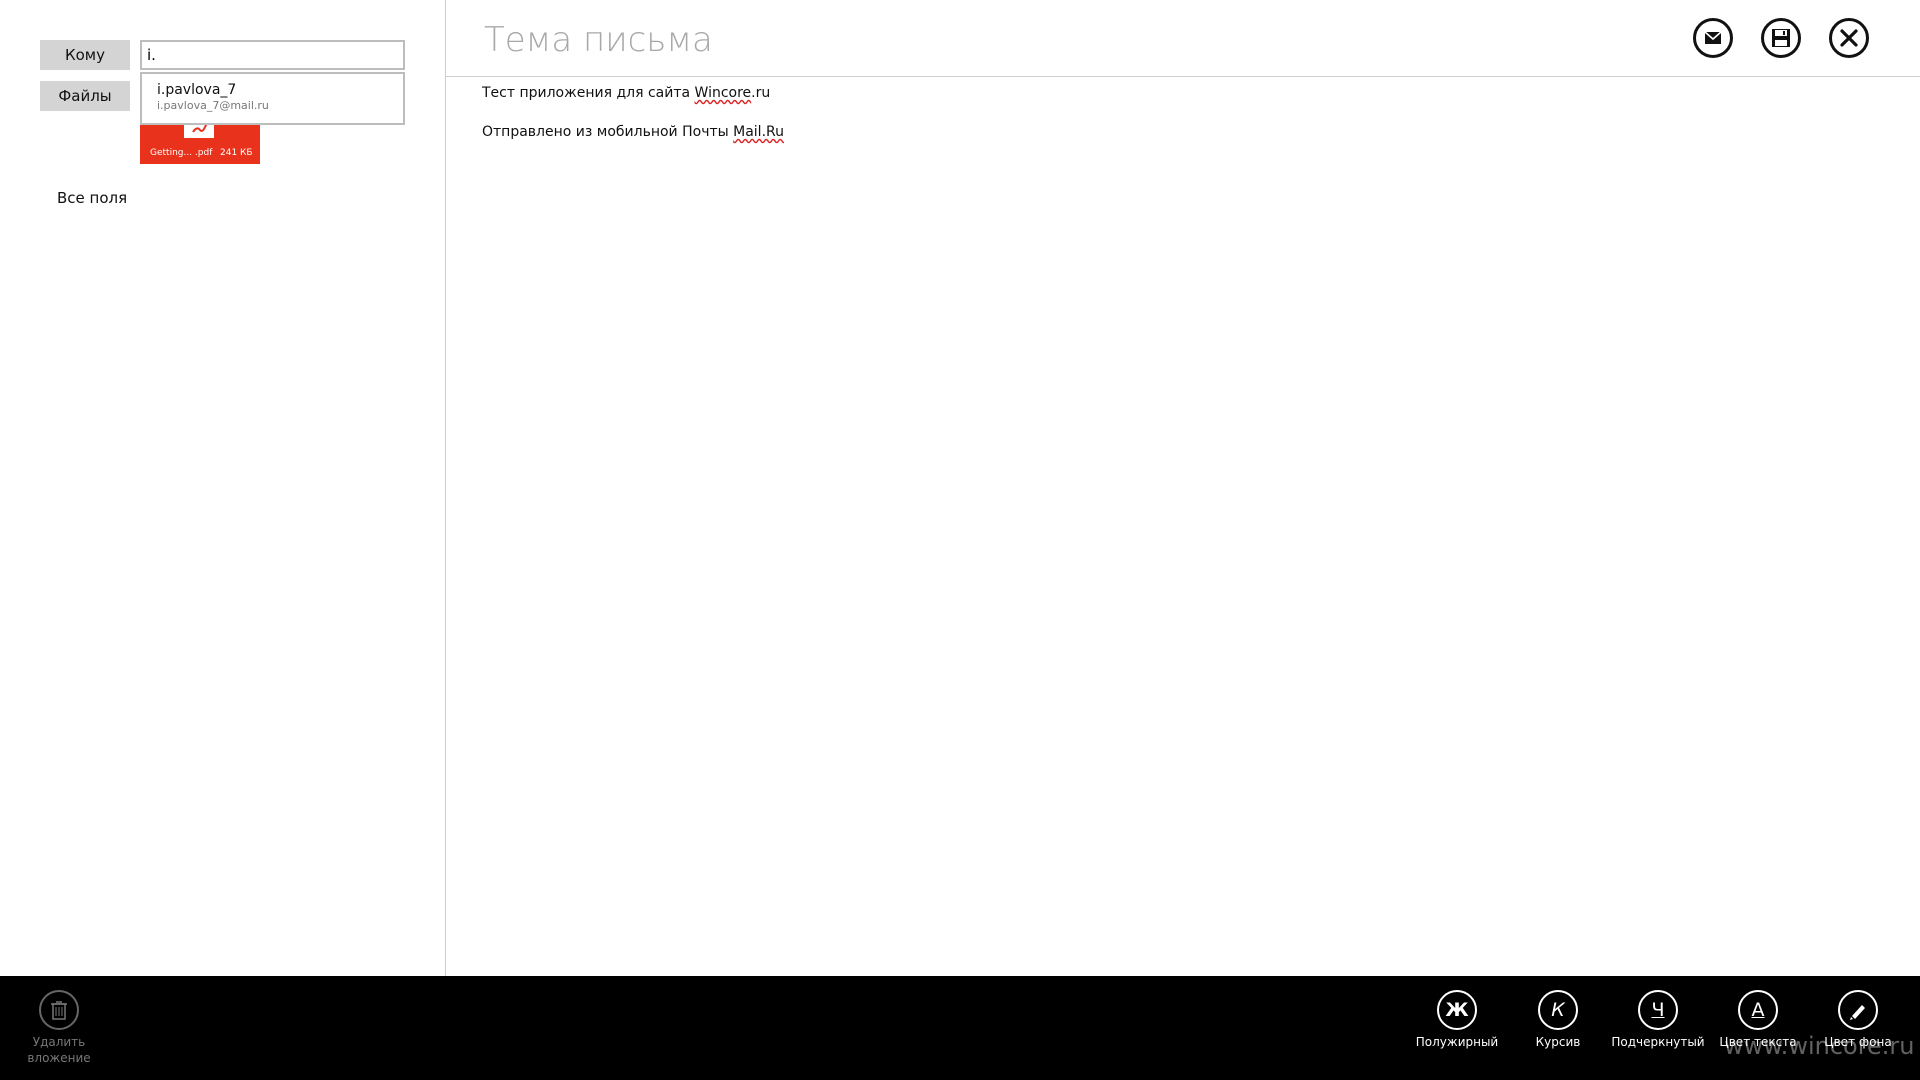 Image resolution: width=1920 pixels, height=1080 pixels. What do you see at coordinates (1034, 40) in the screenshot?
I see `subject-input` at bounding box center [1034, 40].